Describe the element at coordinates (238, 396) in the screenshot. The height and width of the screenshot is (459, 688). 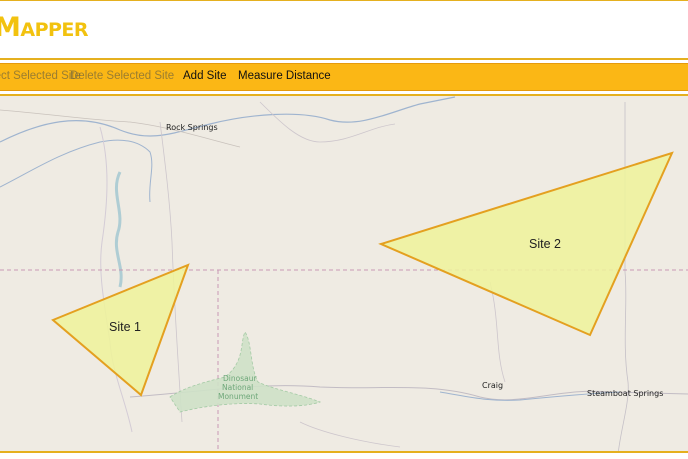
I see `label-park-line3: Monument` at that location.